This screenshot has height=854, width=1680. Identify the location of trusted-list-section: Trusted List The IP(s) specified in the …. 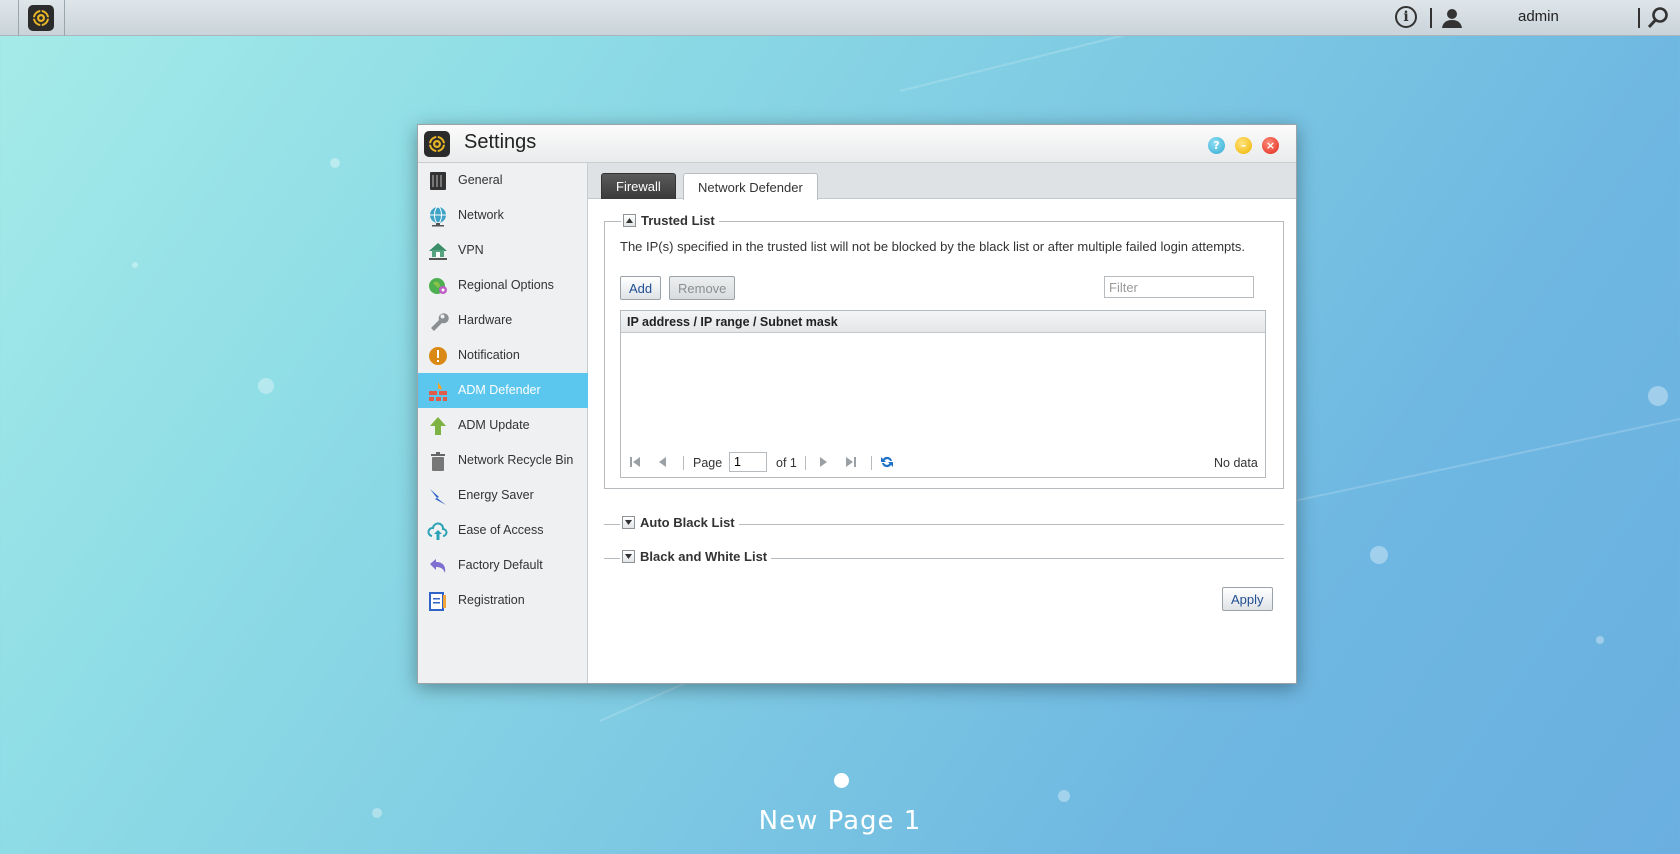
(944, 351).